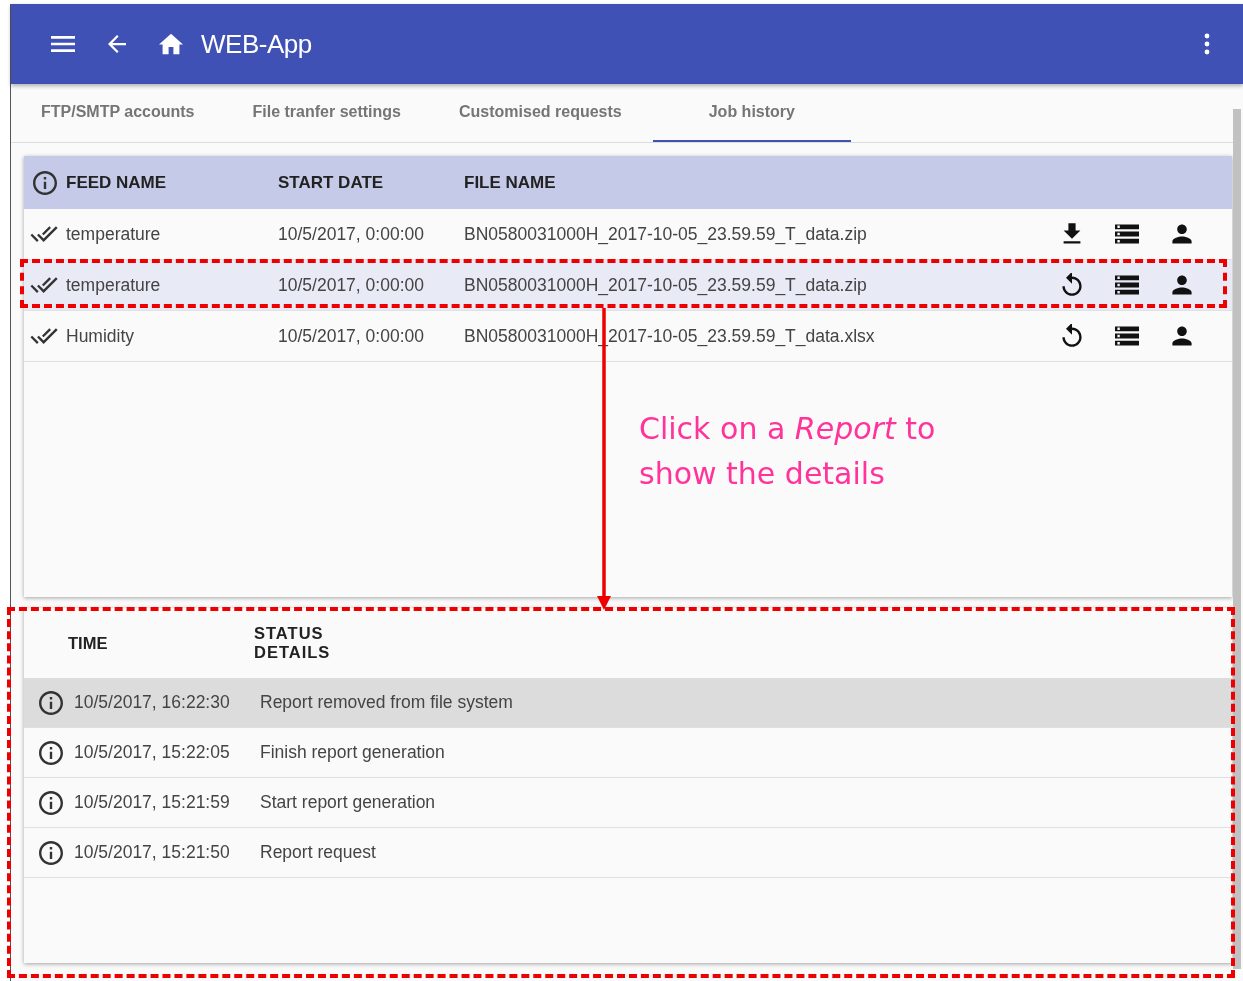  What do you see at coordinates (88, 643) in the screenshot?
I see `column-header: TIME` at bounding box center [88, 643].